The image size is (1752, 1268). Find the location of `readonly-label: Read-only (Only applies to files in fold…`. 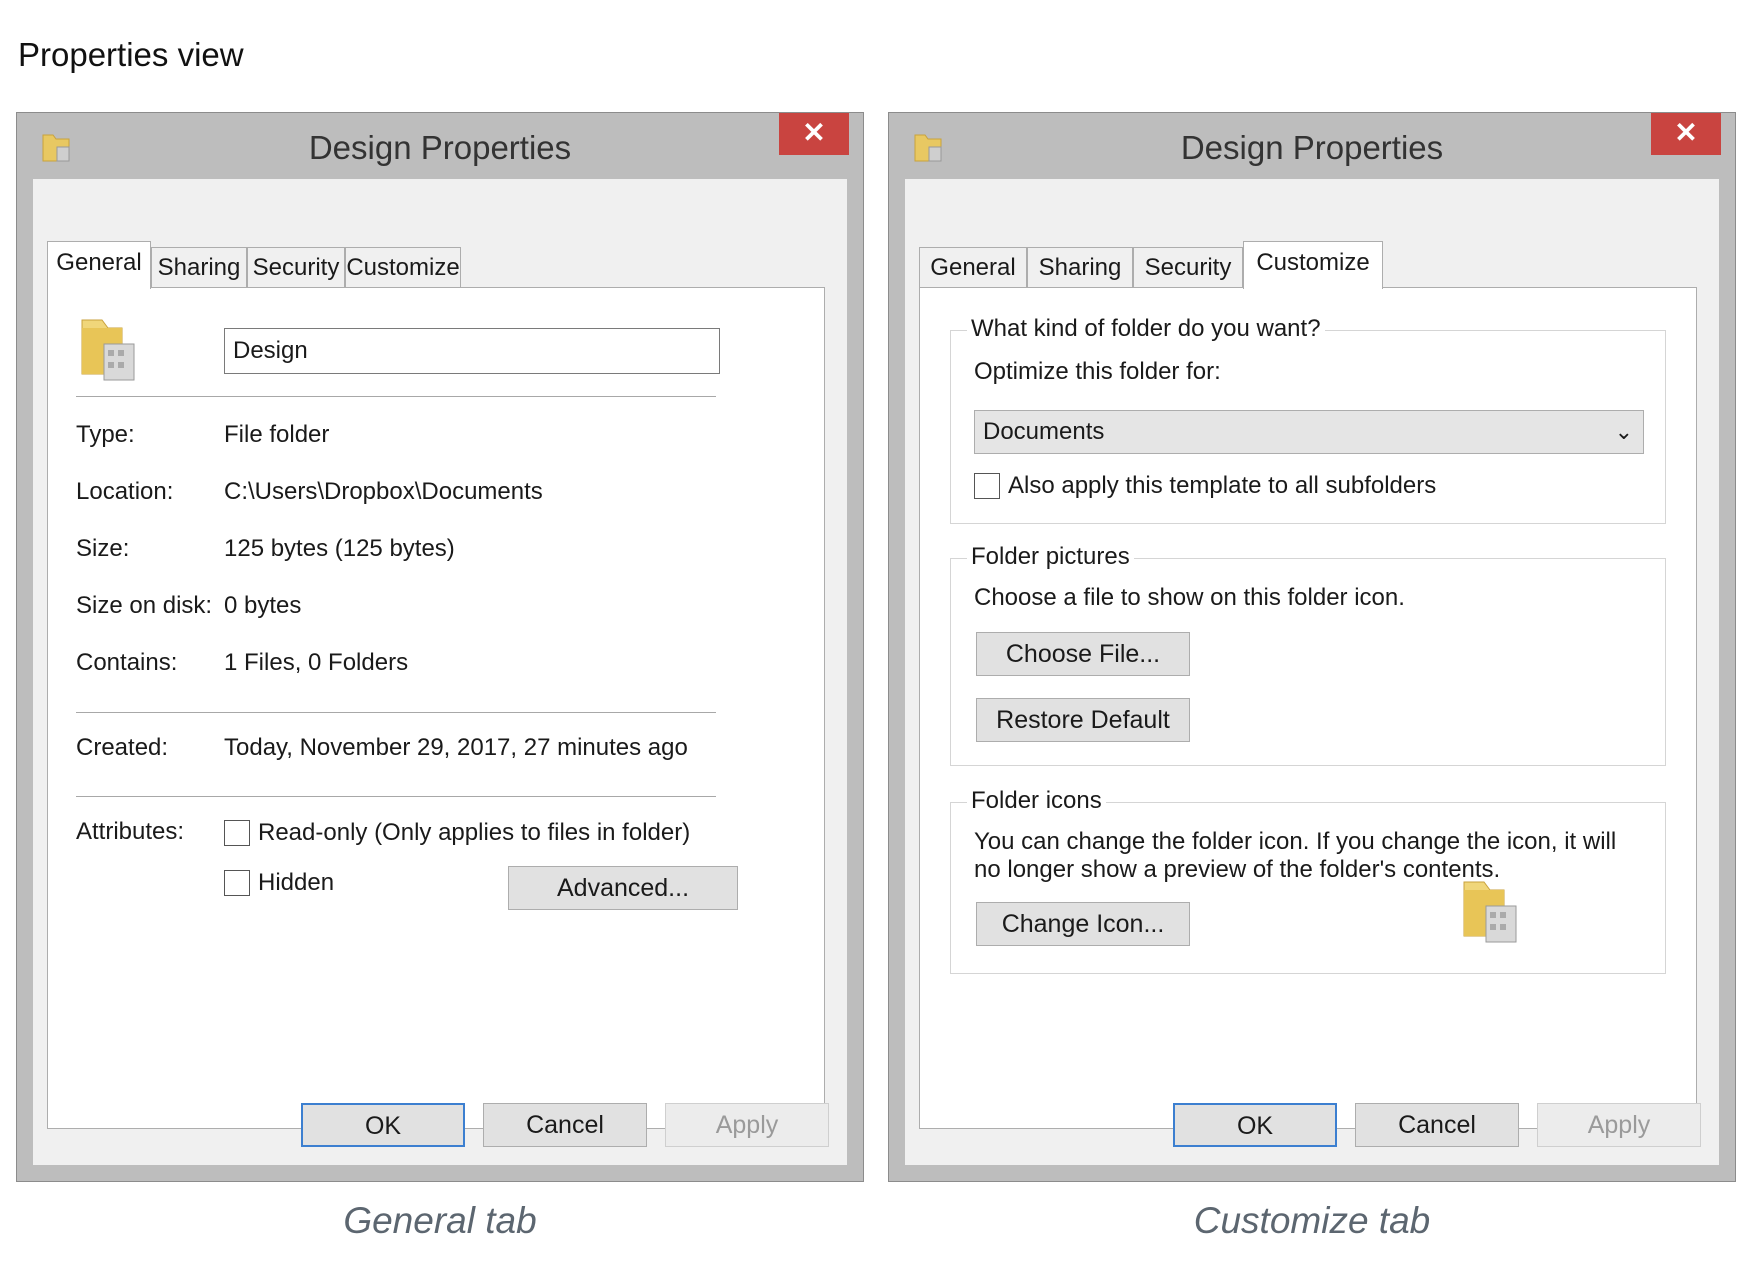

readonly-label: Read-only (Only applies to files in fold… is located at coordinates (474, 833).